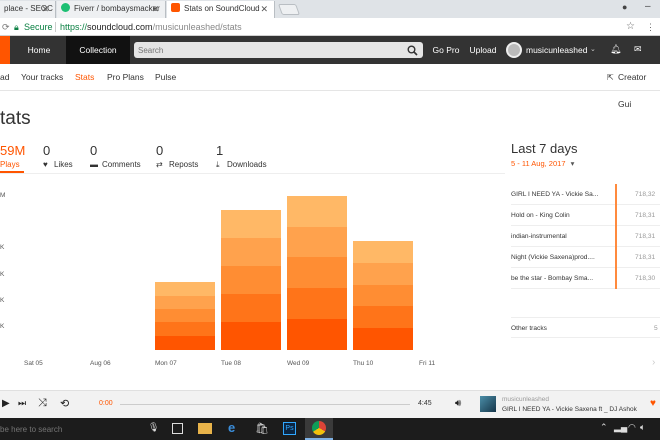  Describe the element at coordinates (630, 27) in the screenshot. I see `bookmark-star-icon: ☆` at that location.